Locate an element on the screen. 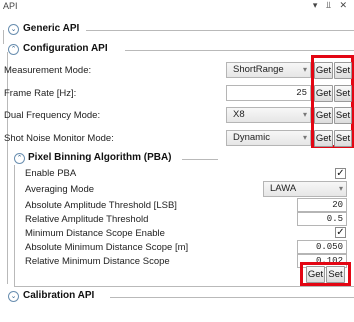 The width and height of the screenshot is (354, 322). set-shot-noise-monitor-mode-button: Set is located at coordinates (343, 138).